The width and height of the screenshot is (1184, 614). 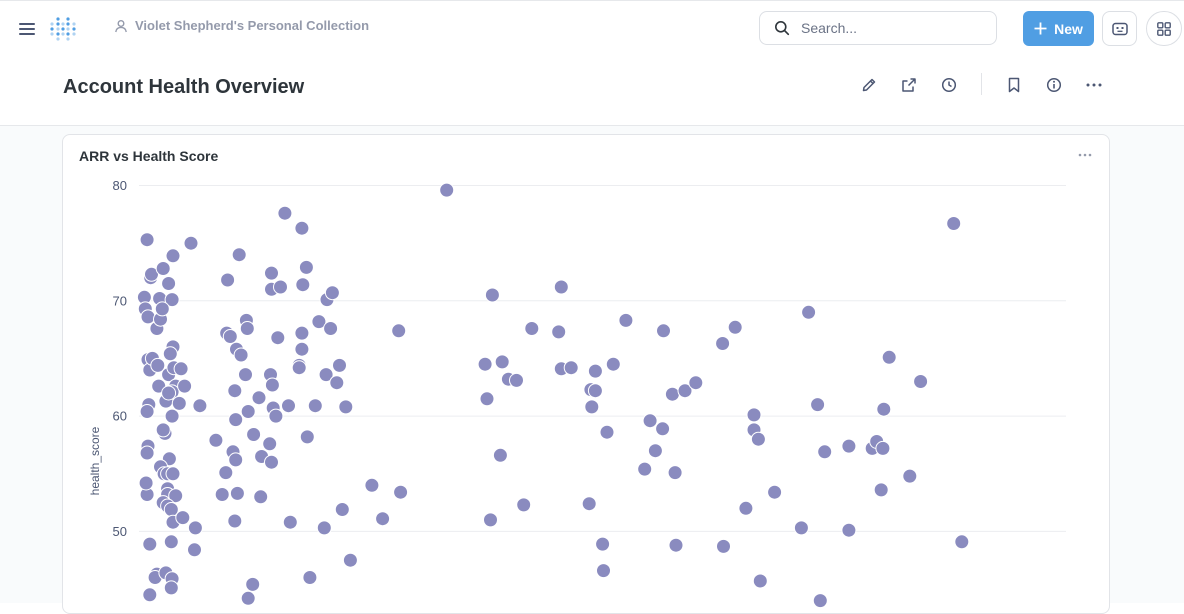 I want to click on search-box, so click(x=878, y=28).